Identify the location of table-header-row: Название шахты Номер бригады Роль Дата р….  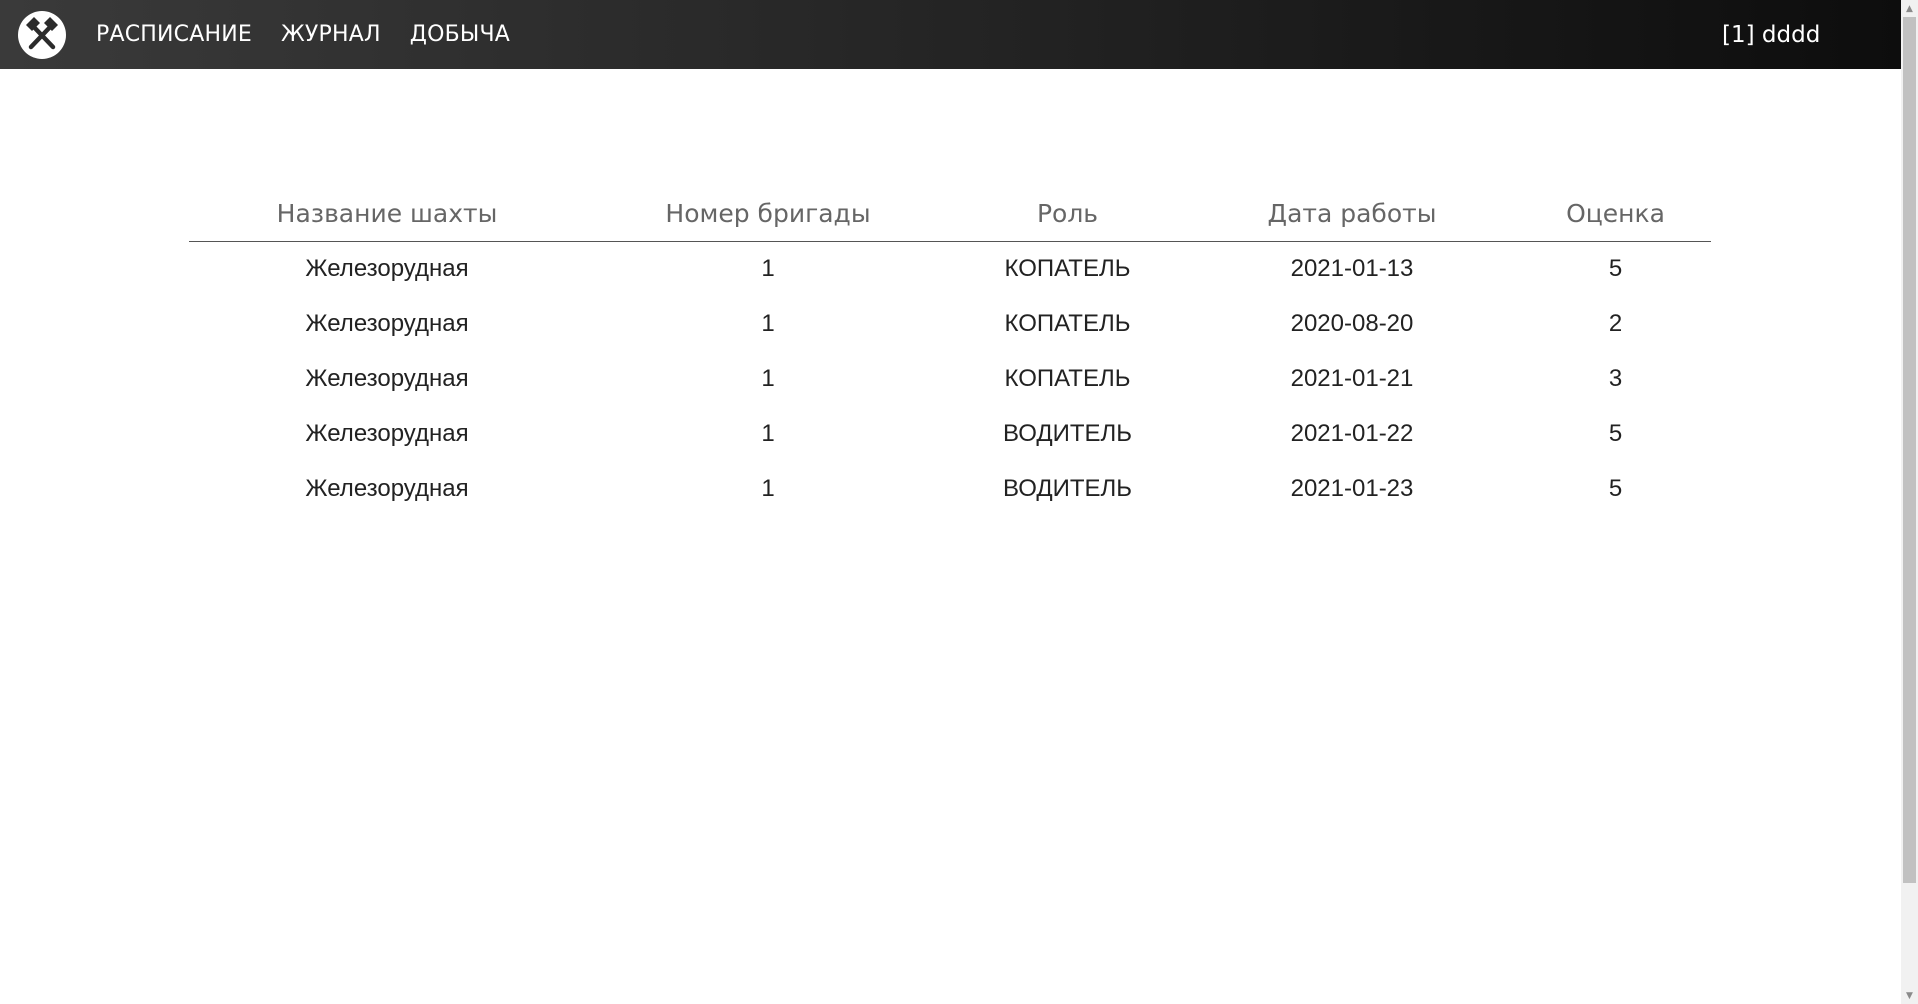
(950, 214).